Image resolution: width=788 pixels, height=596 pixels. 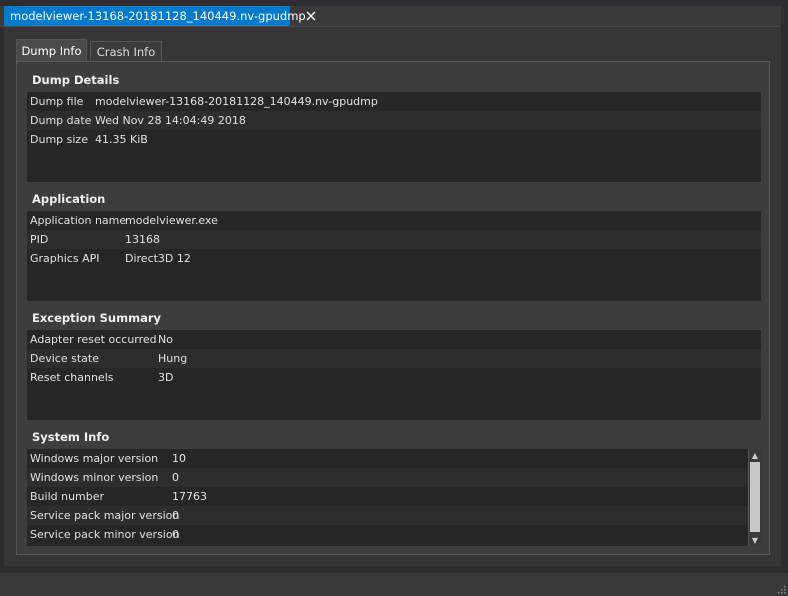 I want to click on tab-label: Dump Info, so click(x=51, y=51).